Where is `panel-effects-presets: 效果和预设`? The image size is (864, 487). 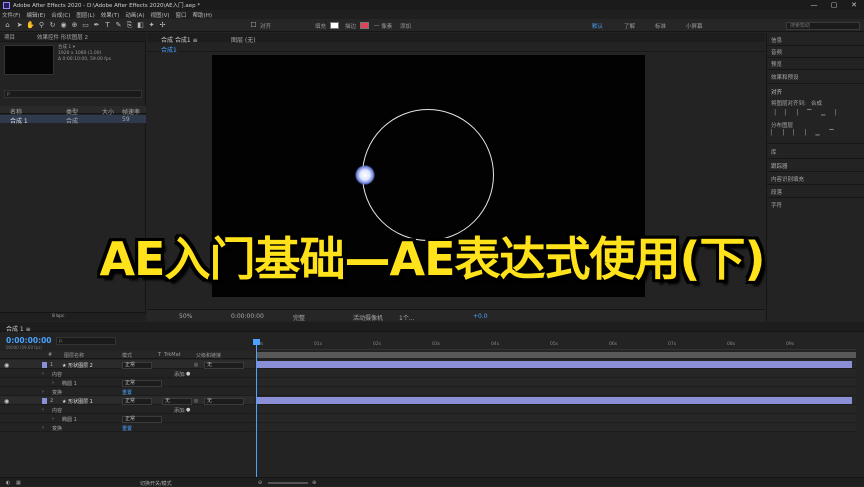 panel-effects-presets: 效果和预设 is located at coordinates (785, 77).